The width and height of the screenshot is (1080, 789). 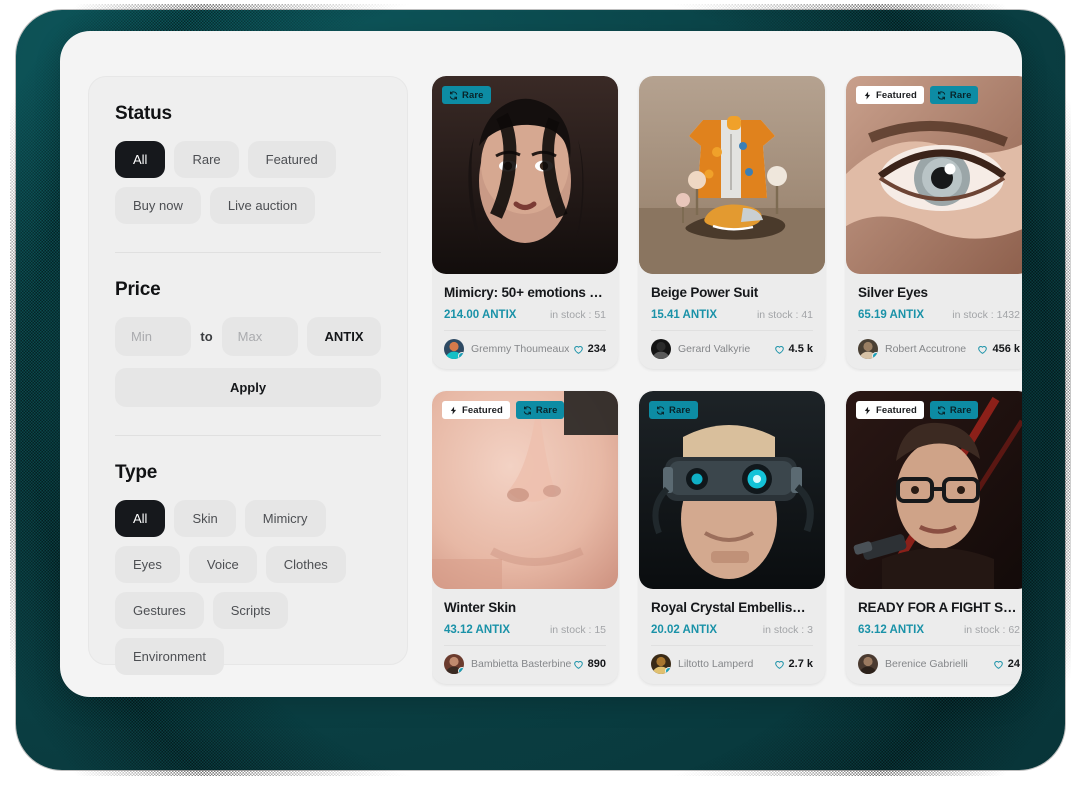 I want to click on card-stock: in stock : 41, so click(x=784, y=315).